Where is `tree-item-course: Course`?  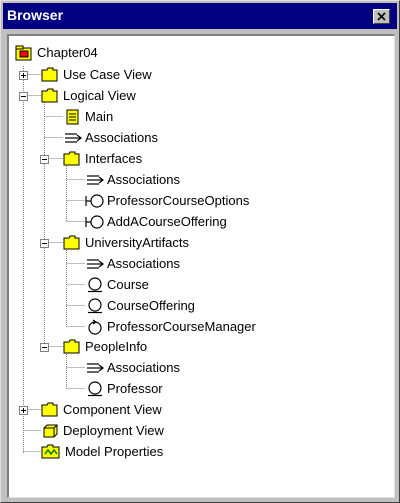 tree-item-course: Course is located at coordinates (135, 286).